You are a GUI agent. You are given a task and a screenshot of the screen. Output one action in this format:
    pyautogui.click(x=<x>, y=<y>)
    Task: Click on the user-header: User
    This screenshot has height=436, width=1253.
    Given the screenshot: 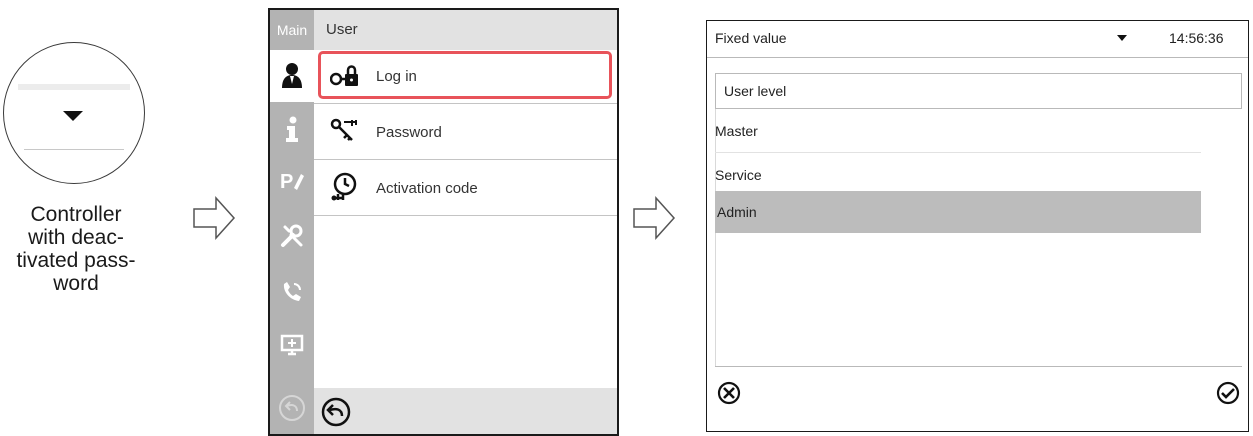 What is the action you would take?
    pyautogui.click(x=465, y=30)
    